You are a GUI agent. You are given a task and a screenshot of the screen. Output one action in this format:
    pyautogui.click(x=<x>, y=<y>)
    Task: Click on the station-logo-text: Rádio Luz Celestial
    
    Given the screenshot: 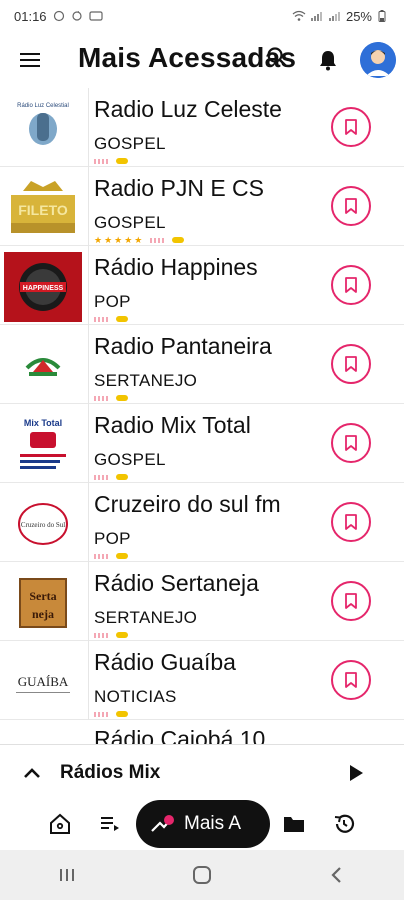 What is the action you would take?
    pyautogui.click(x=43, y=106)
    